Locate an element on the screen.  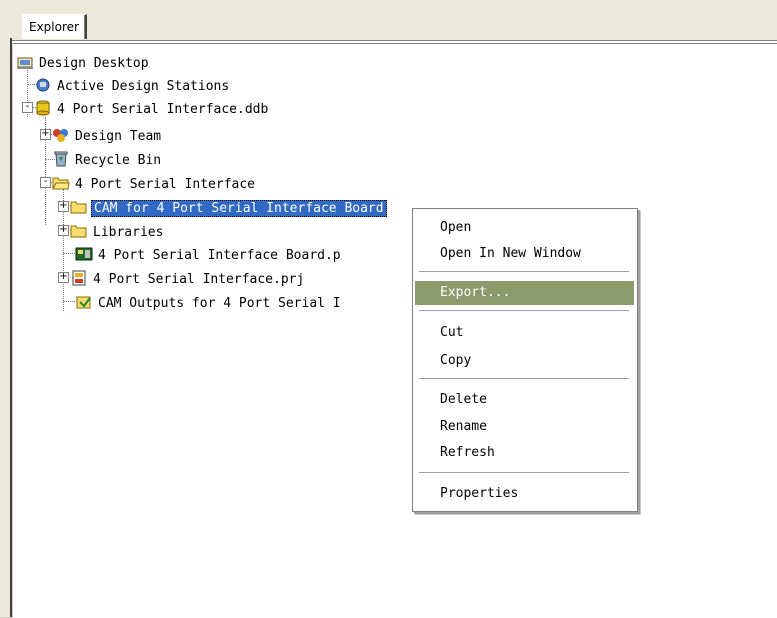
desktop-icon is located at coordinates (25, 62).